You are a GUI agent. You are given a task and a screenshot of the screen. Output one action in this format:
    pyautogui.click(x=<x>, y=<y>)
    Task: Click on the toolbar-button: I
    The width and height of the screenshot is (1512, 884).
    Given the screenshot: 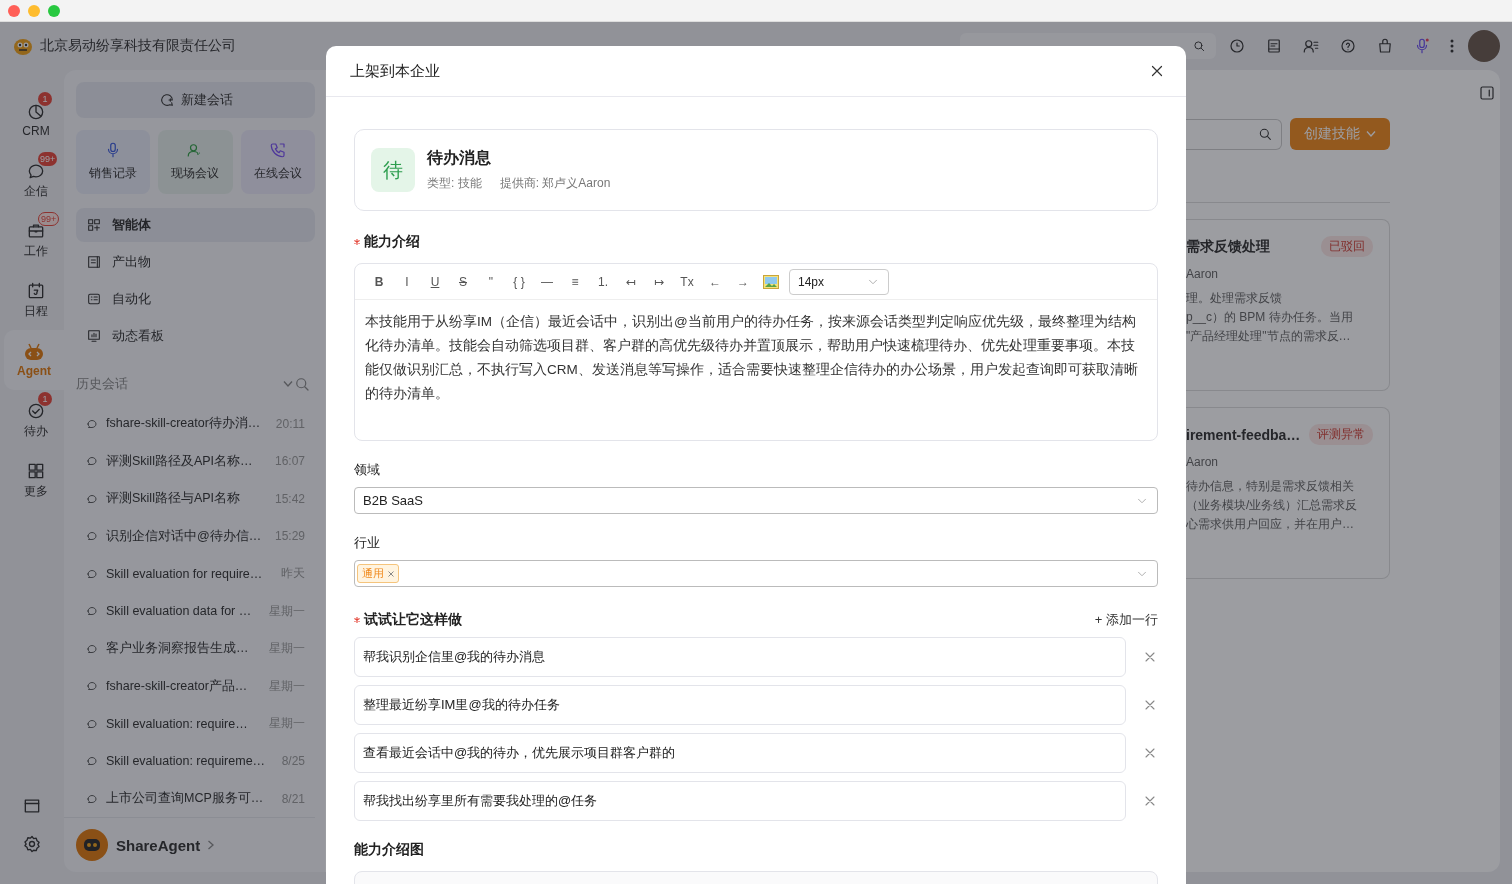 What is the action you would take?
    pyautogui.click(x=407, y=281)
    